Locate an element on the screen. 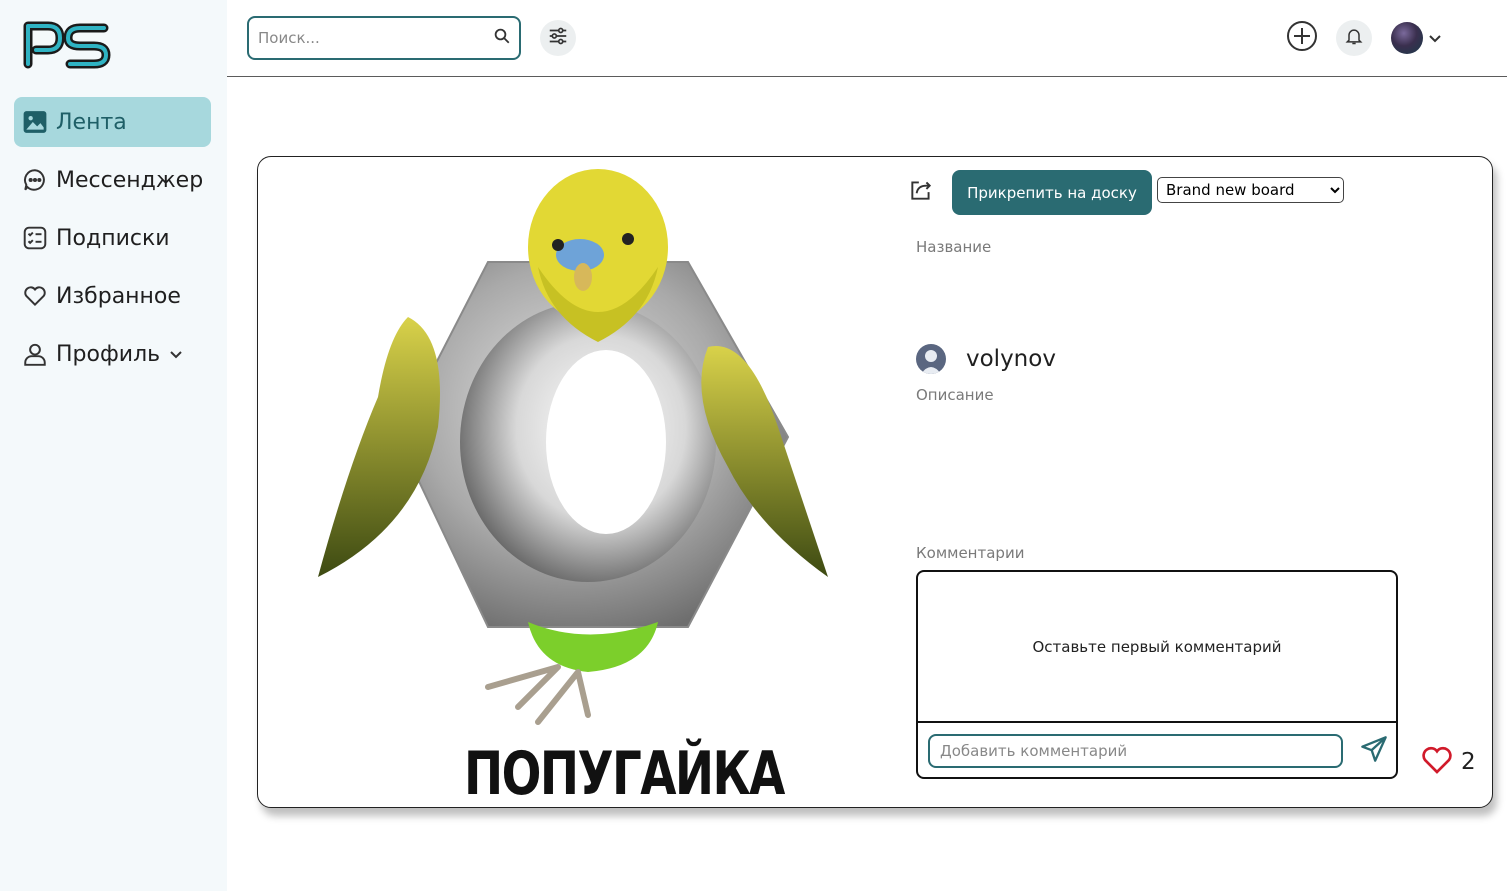 This screenshot has height=891, width=1507. sidebar-item-label: Лента is located at coordinates (91, 122).